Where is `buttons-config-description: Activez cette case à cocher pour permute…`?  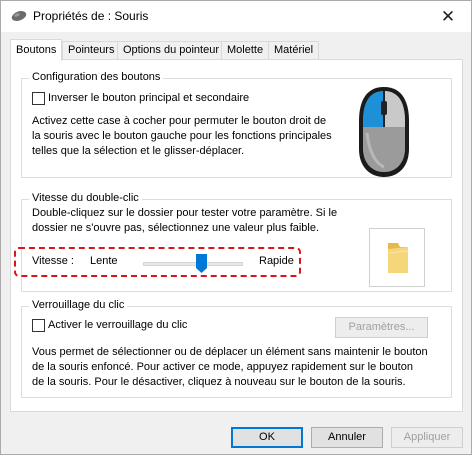 buttons-config-description: Activez cette case à cocher pour permute… is located at coordinates (182, 136).